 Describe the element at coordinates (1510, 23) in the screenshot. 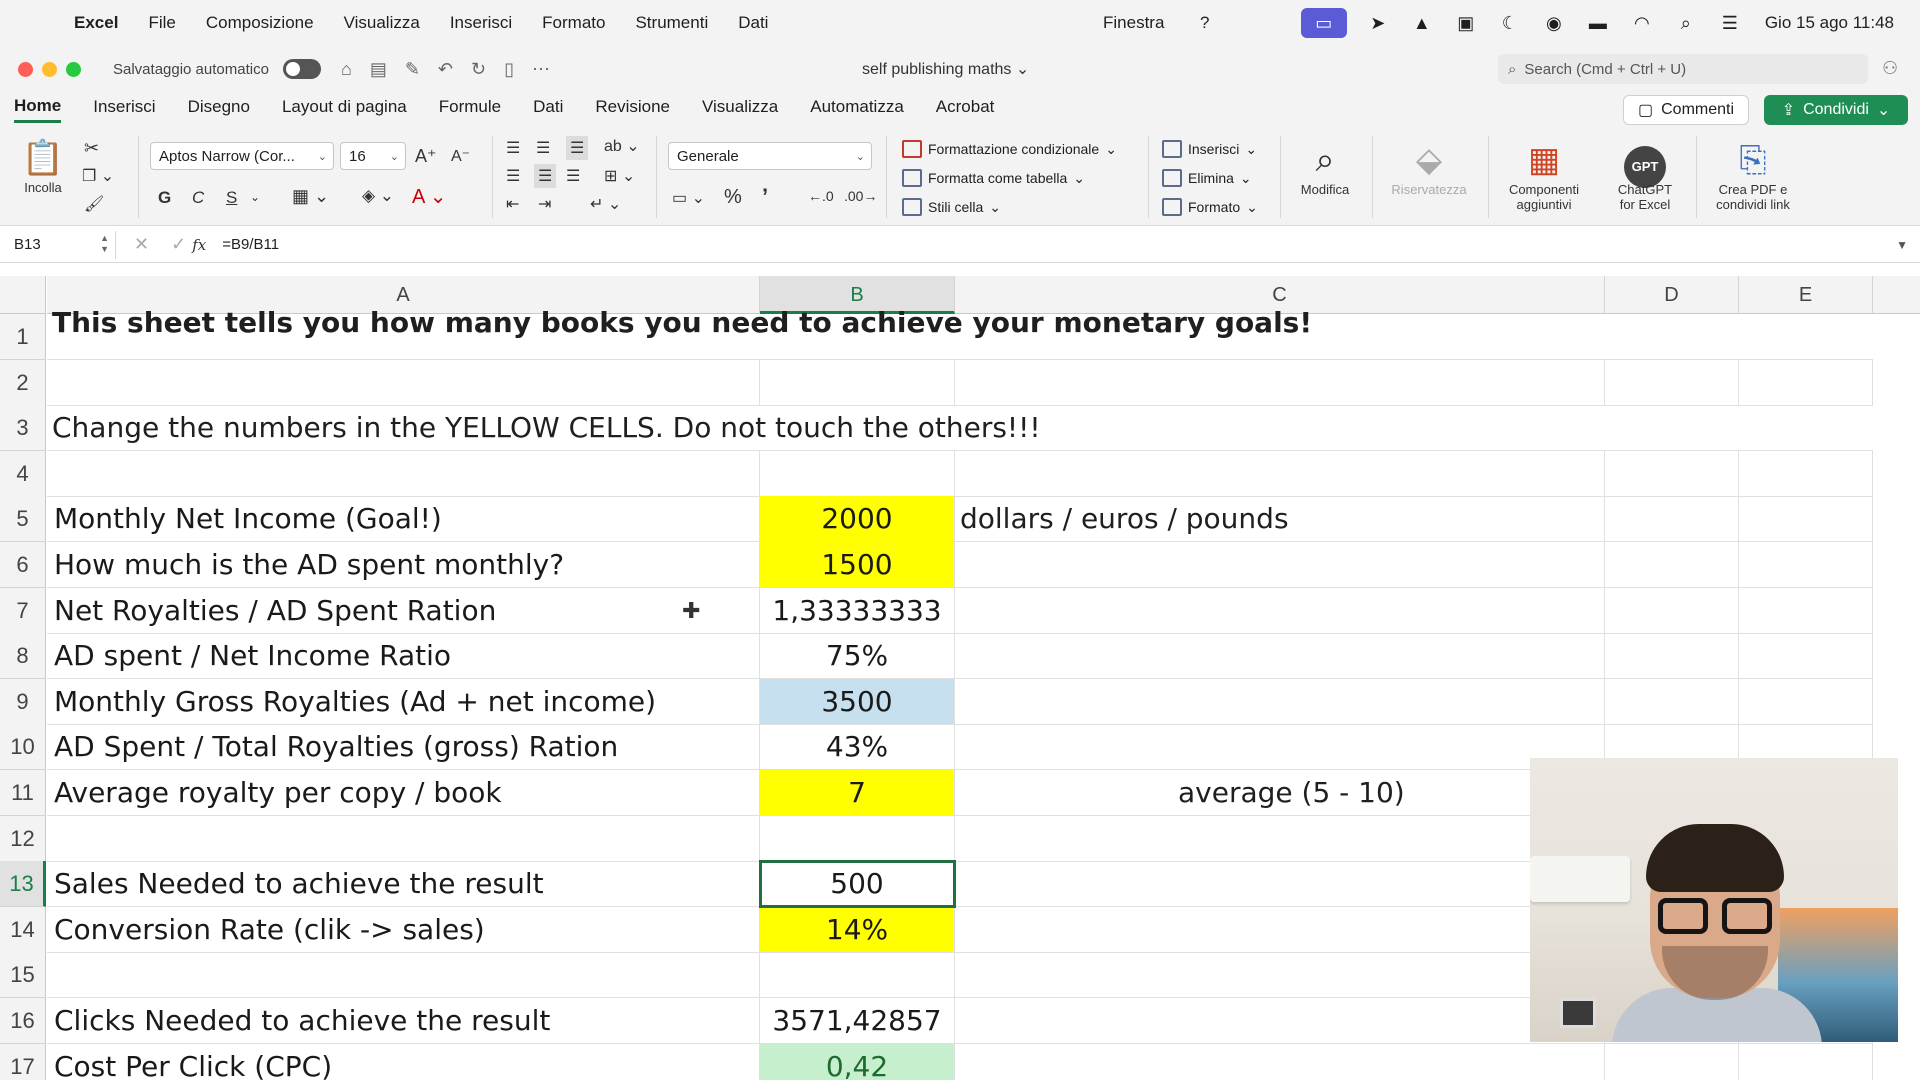

I see `focus-moon-icon: ☾` at that location.